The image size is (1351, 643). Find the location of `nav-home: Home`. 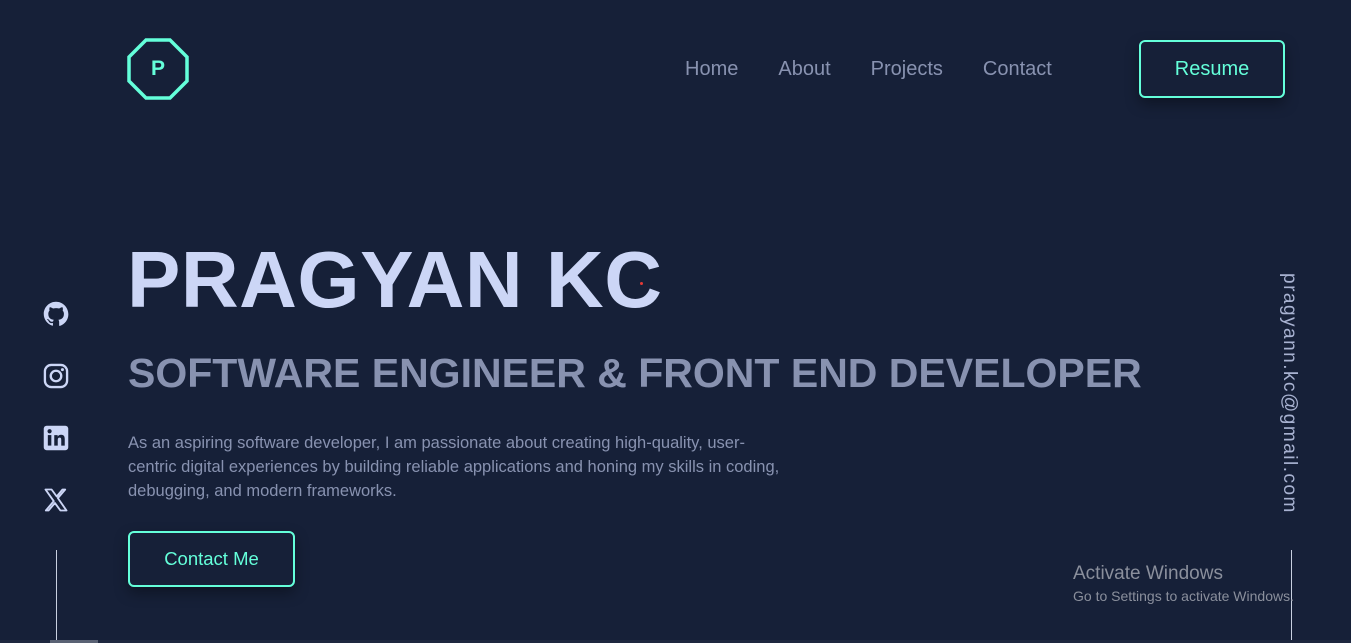

nav-home: Home is located at coordinates (711, 69).